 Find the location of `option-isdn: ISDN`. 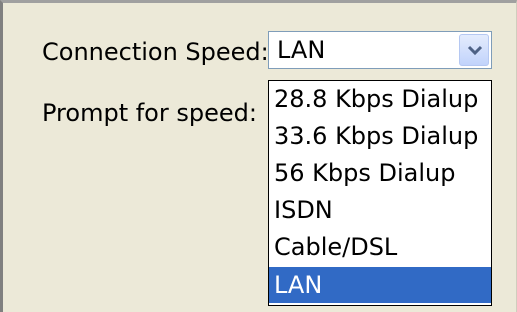

option-isdn: ISDN is located at coordinates (380, 210).